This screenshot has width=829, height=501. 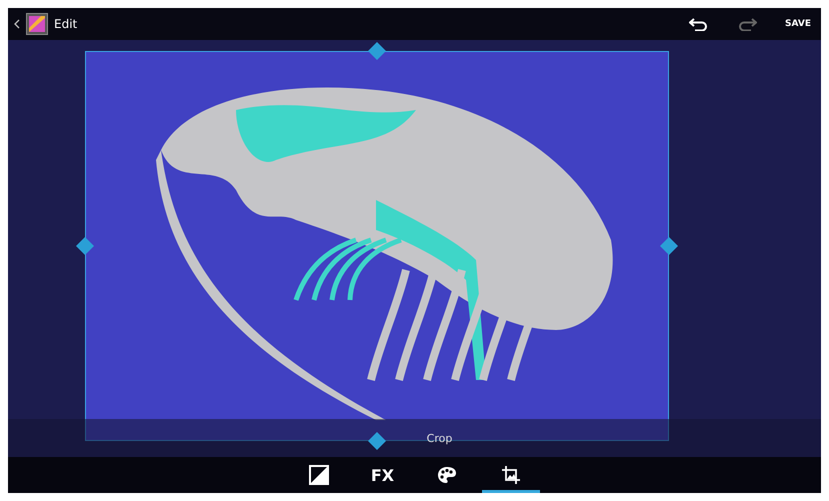 I want to click on gallery-app-icon, so click(x=37, y=24).